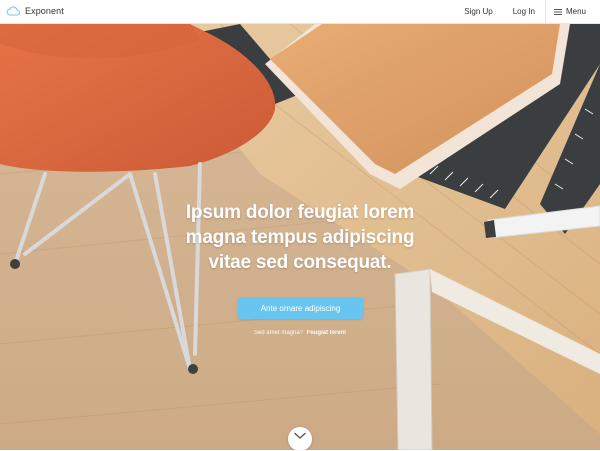 This screenshot has height=451, width=600. I want to click on headline-line: vitae sed consequat., so click(300, 262).